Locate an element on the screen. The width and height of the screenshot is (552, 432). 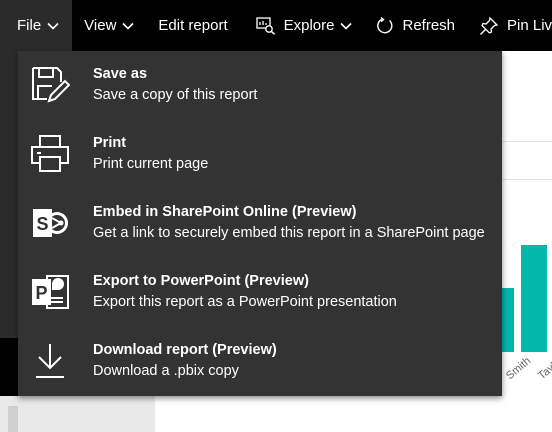
menu-item-title: Print is located at coordinates (110, 143).